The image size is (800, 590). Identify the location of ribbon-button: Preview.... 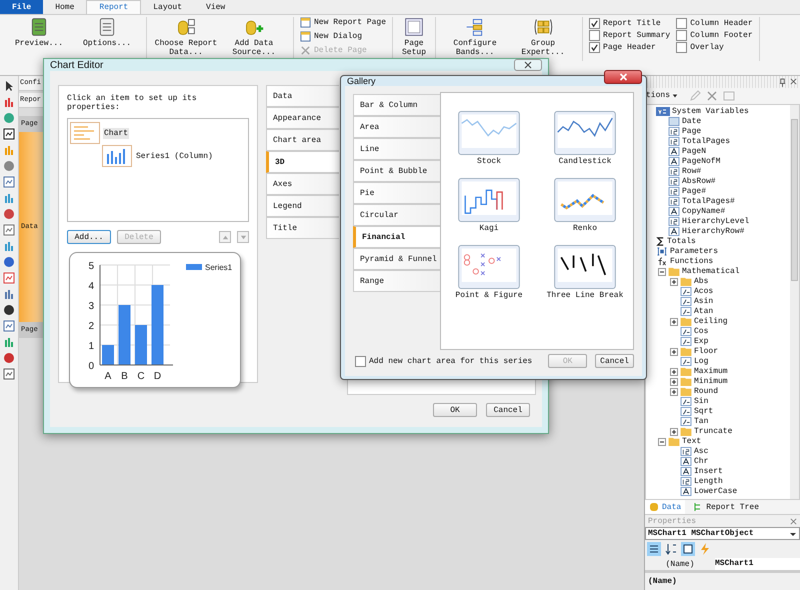
(39, 39).